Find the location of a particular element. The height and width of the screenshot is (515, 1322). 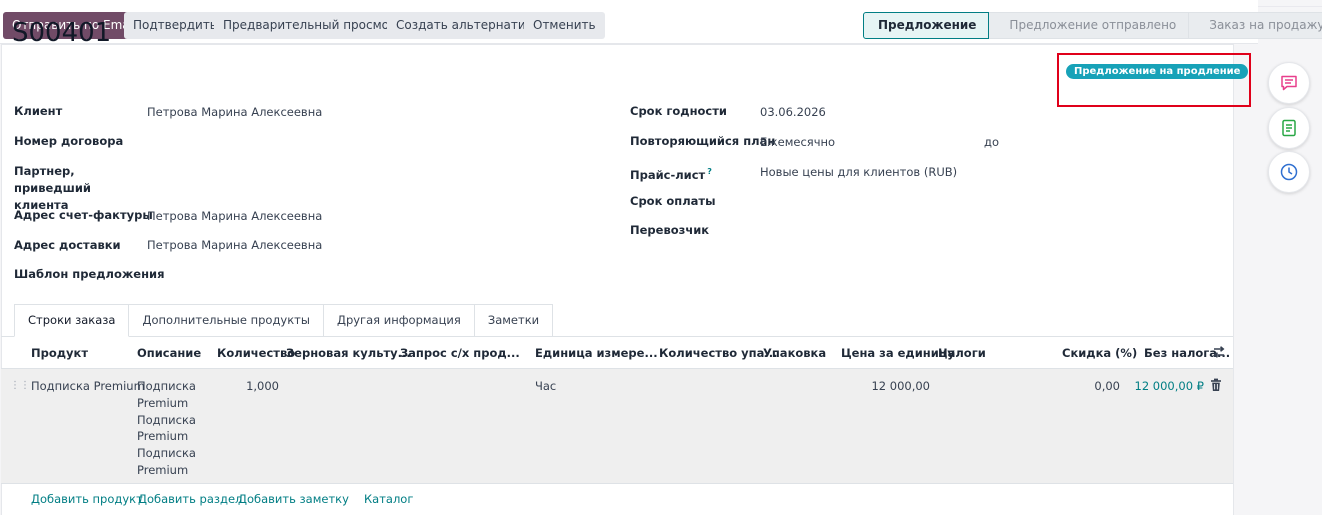

cancel-button: Отменить is located at coordinates (564, 25).